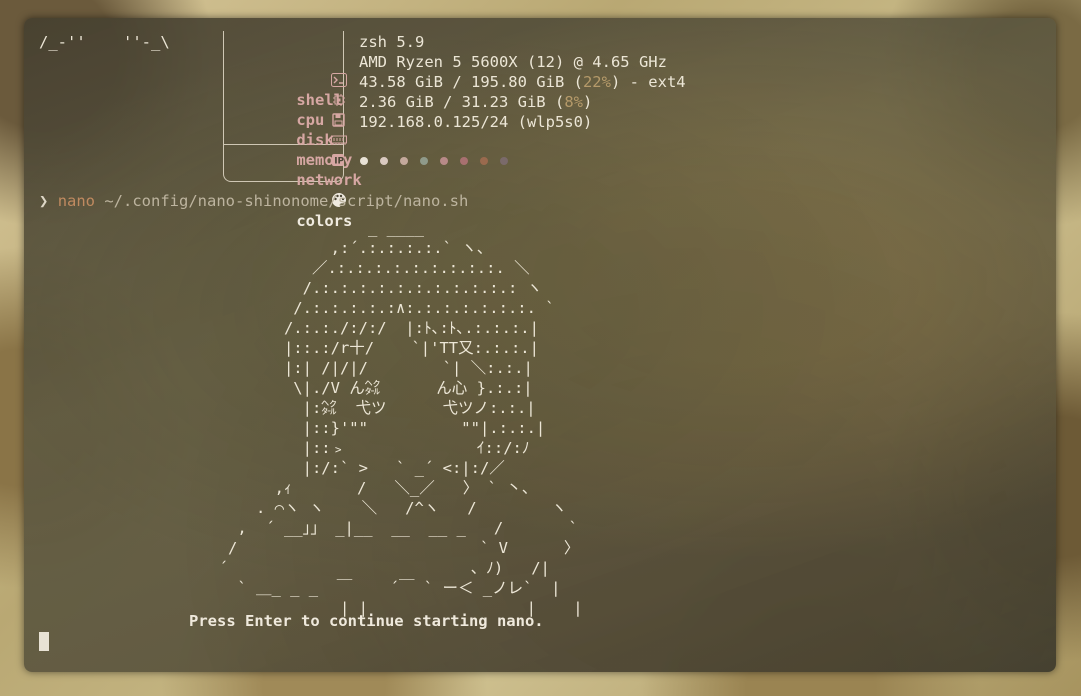 The height and width of the screenshot is (696, 1081). What do you see at coordinates (311, 189) in the screenshot?
I see `palette-icon` at bounding box center [311, 189].